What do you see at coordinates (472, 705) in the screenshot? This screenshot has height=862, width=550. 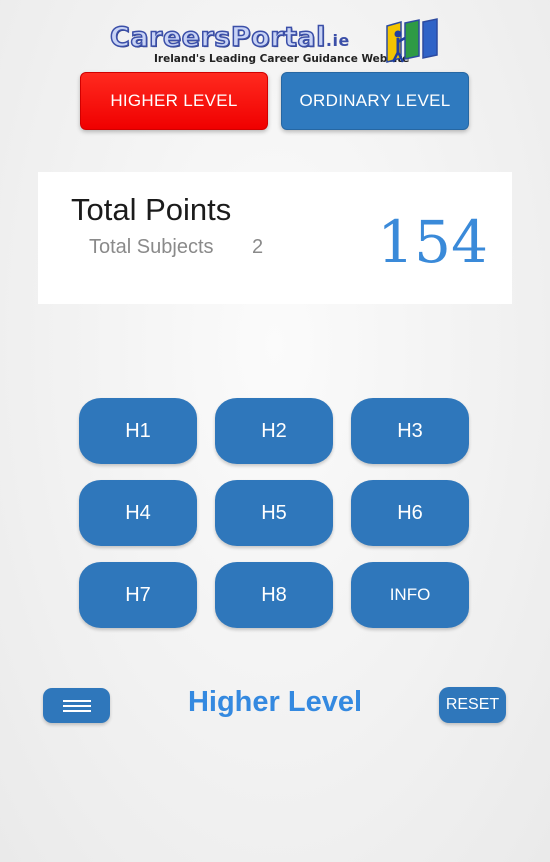 I see `reset-button: RESET` at bounding box center [472, 705].